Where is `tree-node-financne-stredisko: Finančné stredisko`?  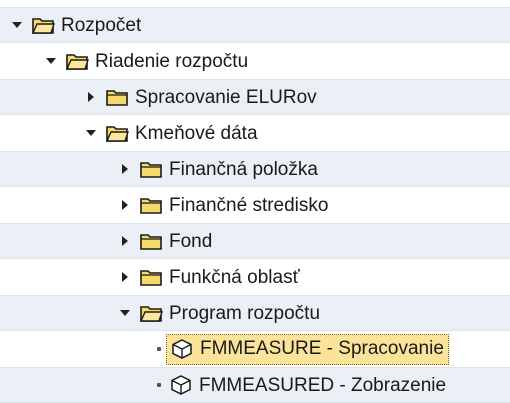
tree-node-financne-stredisko: Finančné stredisko is located at coordinates (255, 205).